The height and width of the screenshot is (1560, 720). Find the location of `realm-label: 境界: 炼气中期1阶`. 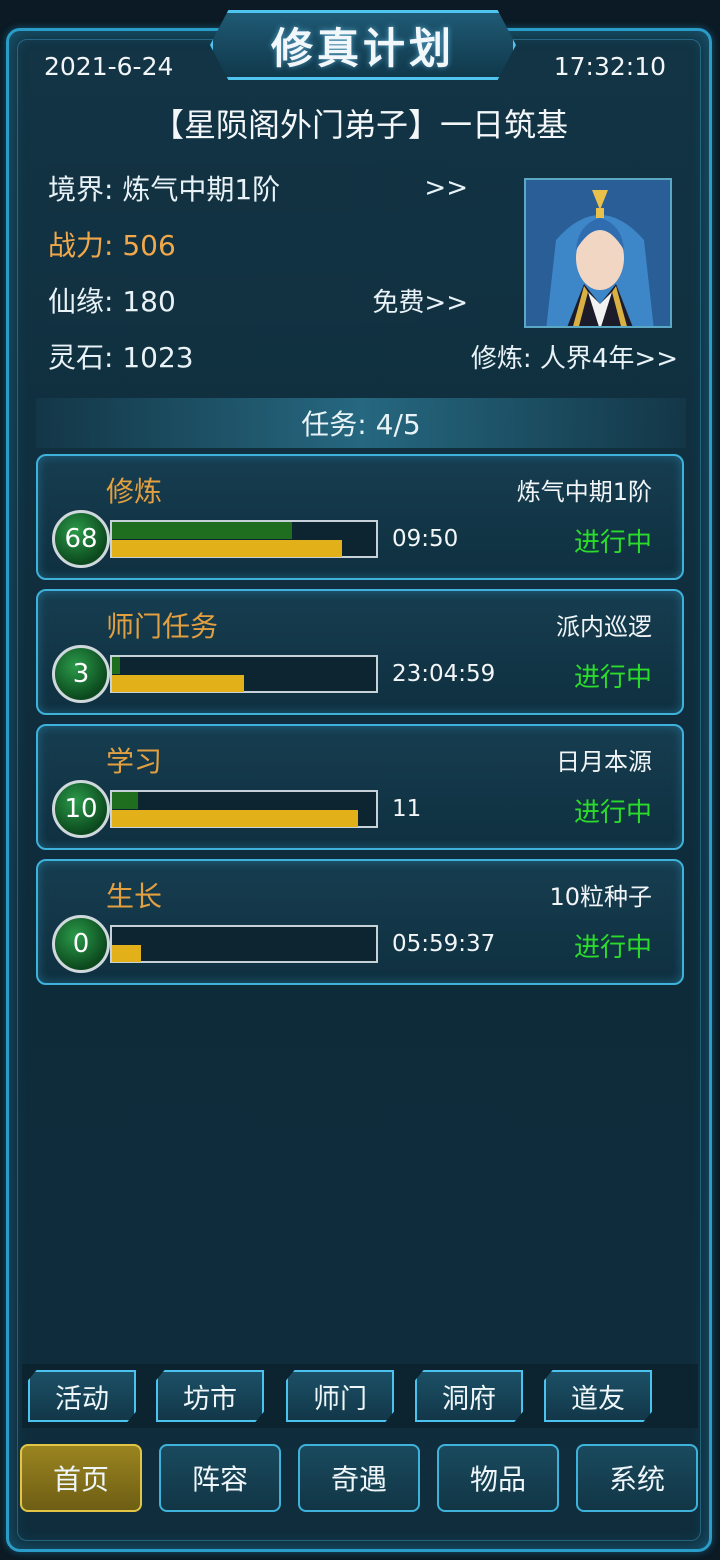

realm-label: 境界: 炼气中期1阶 is located at coordinates (164, 189).